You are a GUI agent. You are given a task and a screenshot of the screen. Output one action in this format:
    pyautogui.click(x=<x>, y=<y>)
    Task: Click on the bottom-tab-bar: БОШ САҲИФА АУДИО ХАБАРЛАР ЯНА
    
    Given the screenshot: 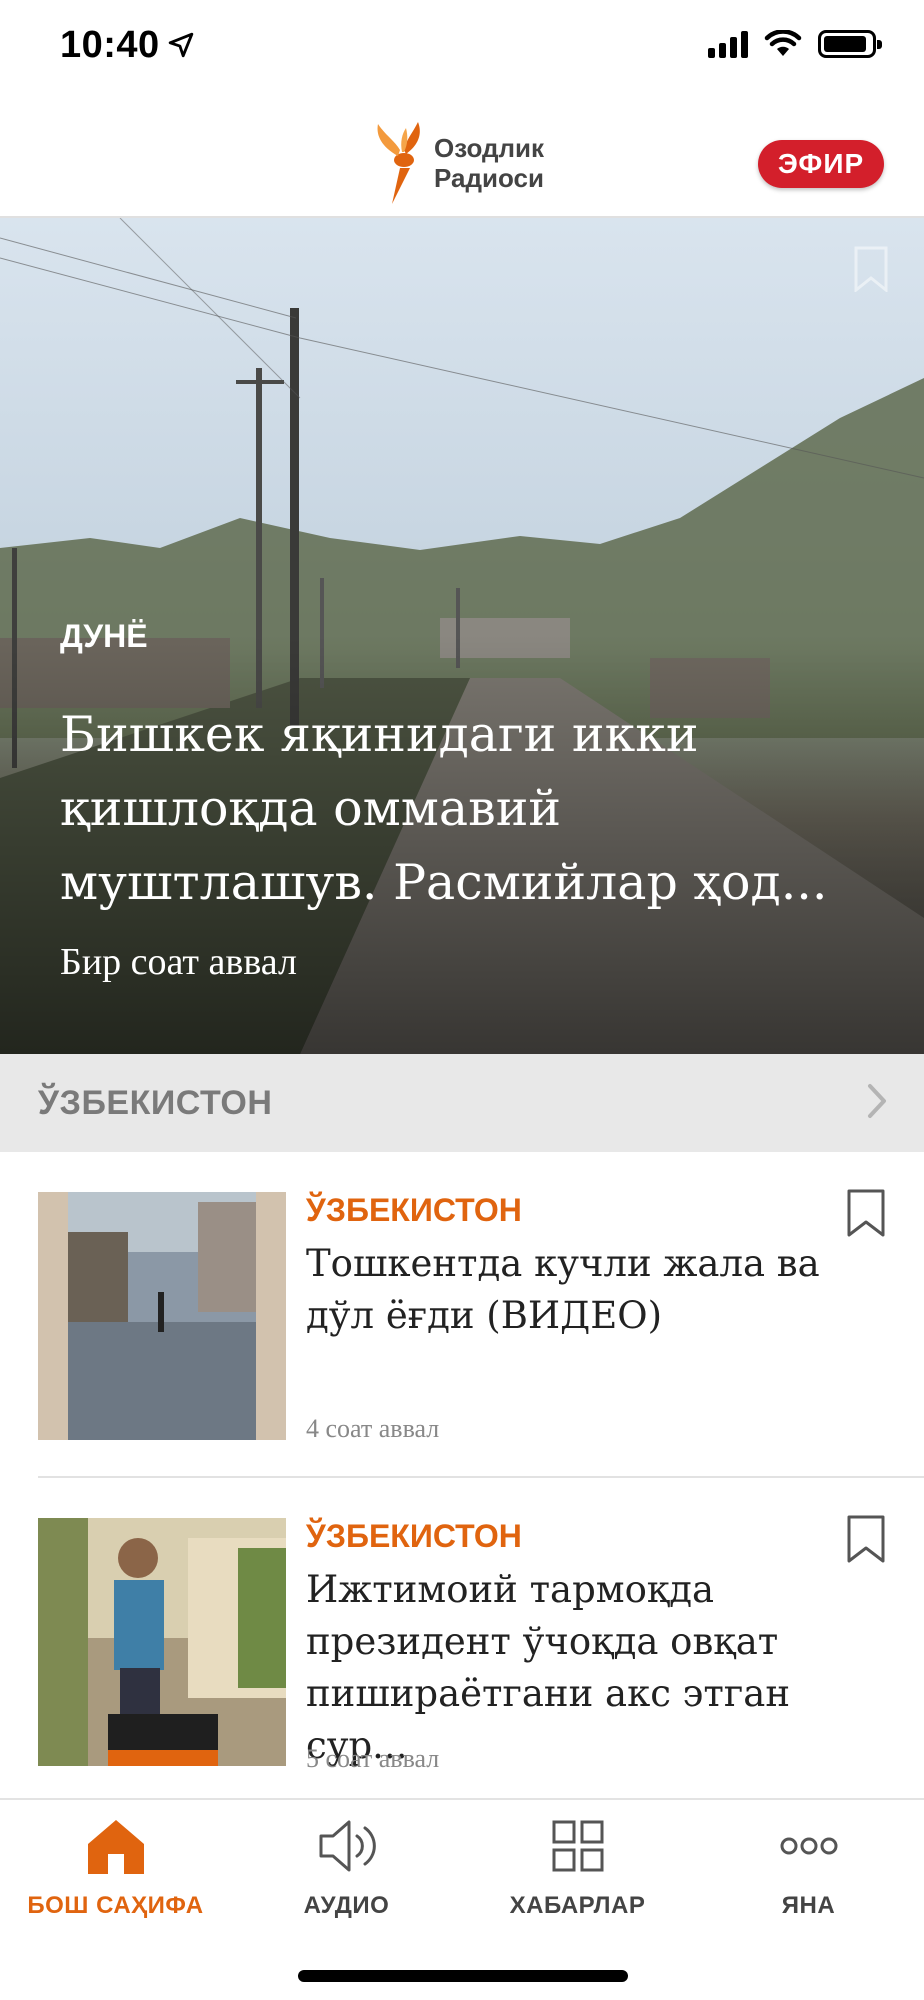 What is the action you would take?
    pyautogui.click(x=462, y=1899)
    